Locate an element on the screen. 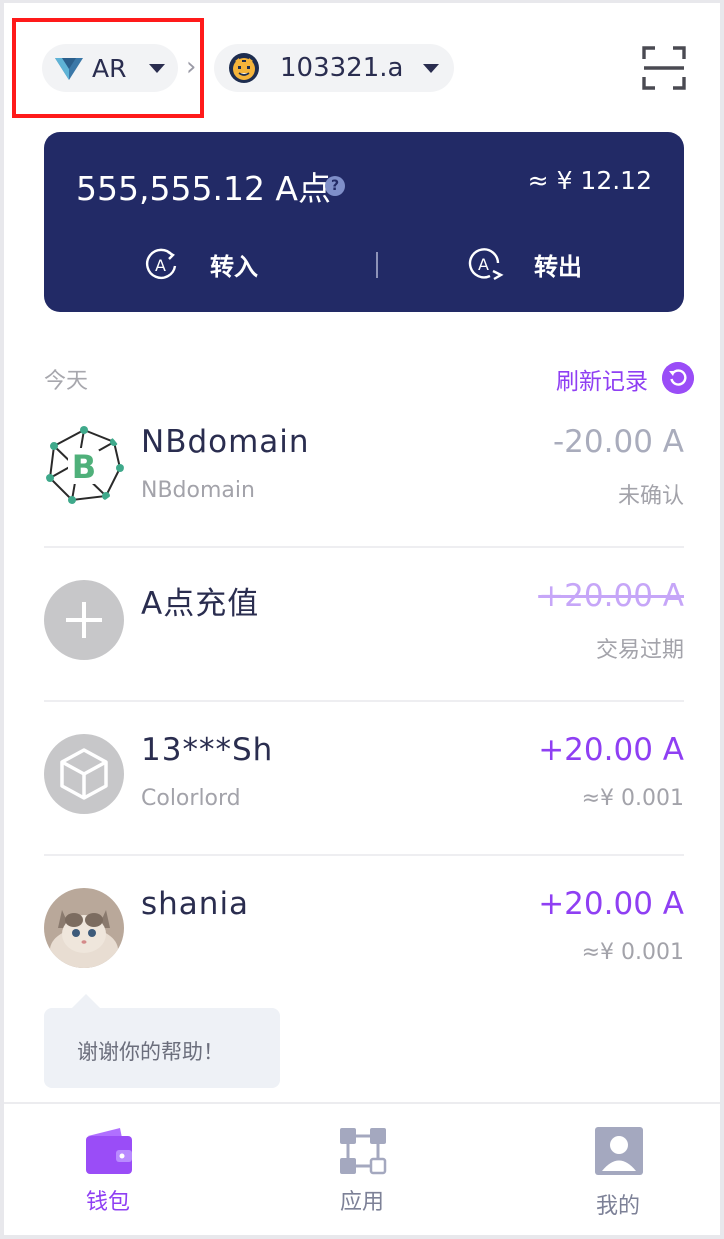 This screenshot has height=1239, width=724. message-bubble: 谢谢你的帮助！ is located at coordinates (162, 1041).